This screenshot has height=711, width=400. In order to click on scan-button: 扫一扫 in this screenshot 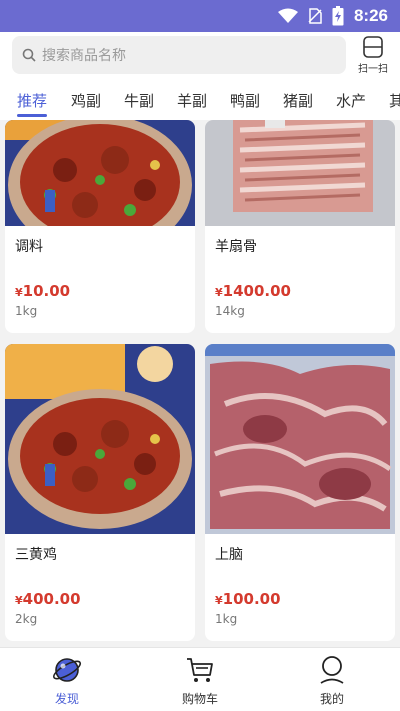, I will do `click(373, 55)`.